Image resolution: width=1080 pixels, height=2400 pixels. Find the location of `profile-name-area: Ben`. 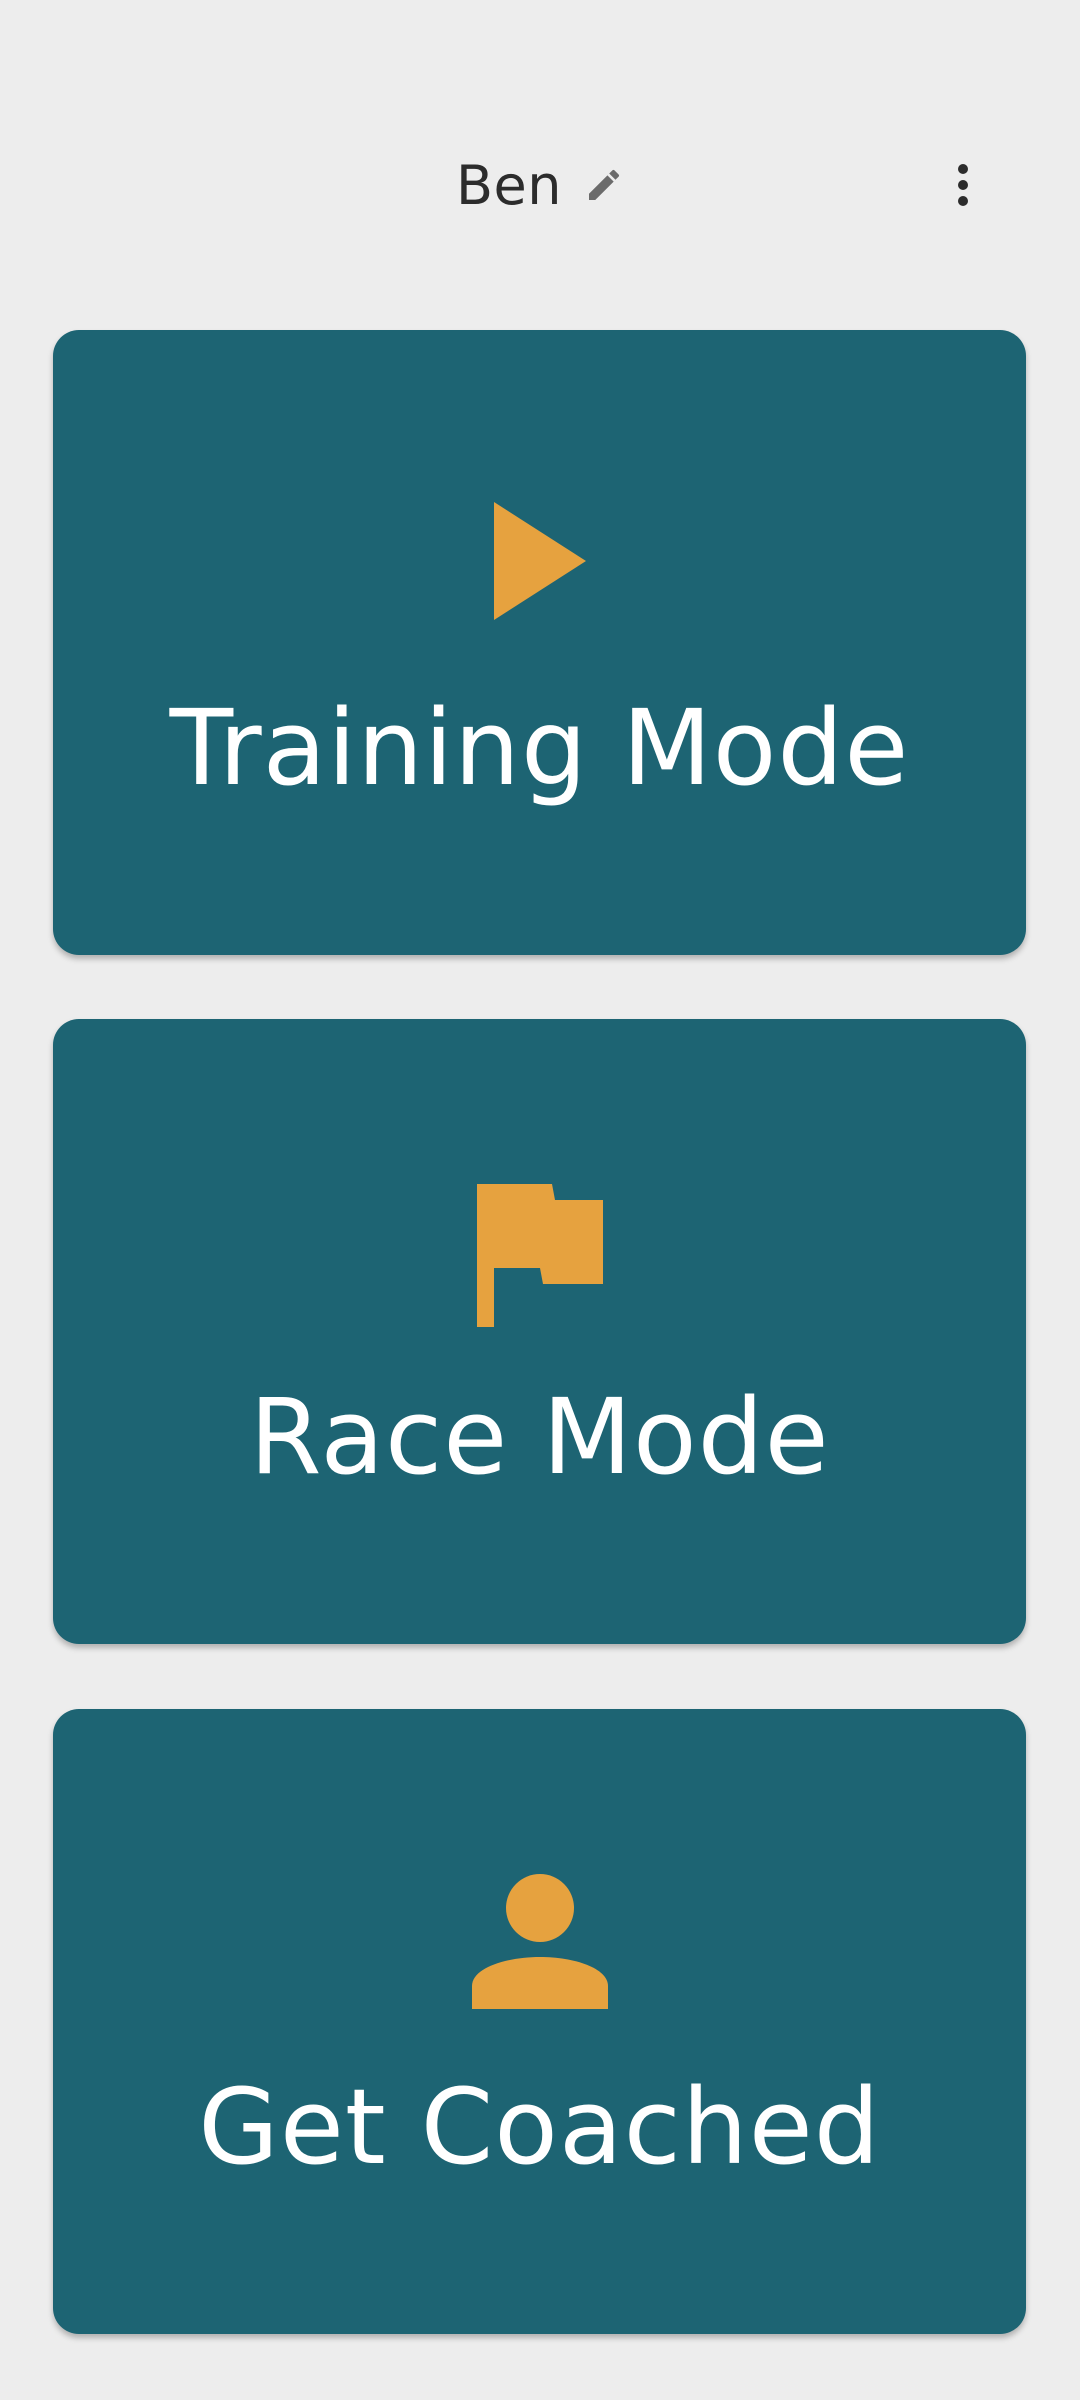

profile-name-area: Ben is located at coordinates (540, 185).